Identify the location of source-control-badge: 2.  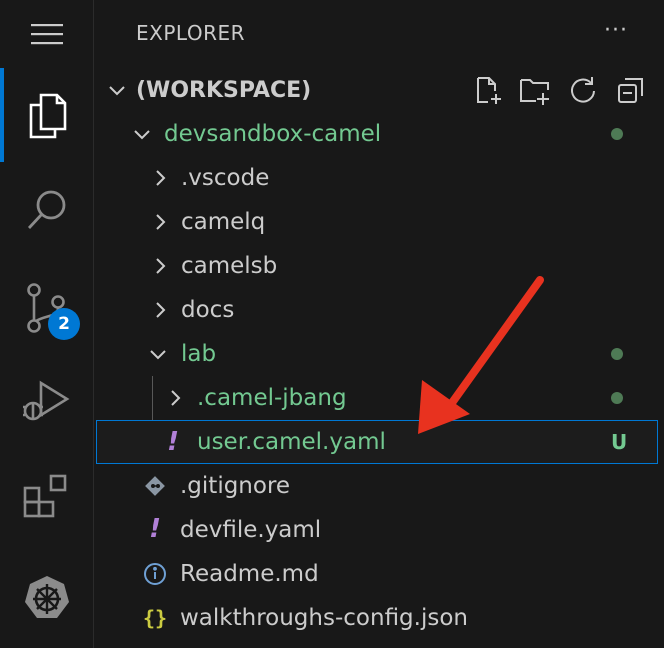
(64, 324).